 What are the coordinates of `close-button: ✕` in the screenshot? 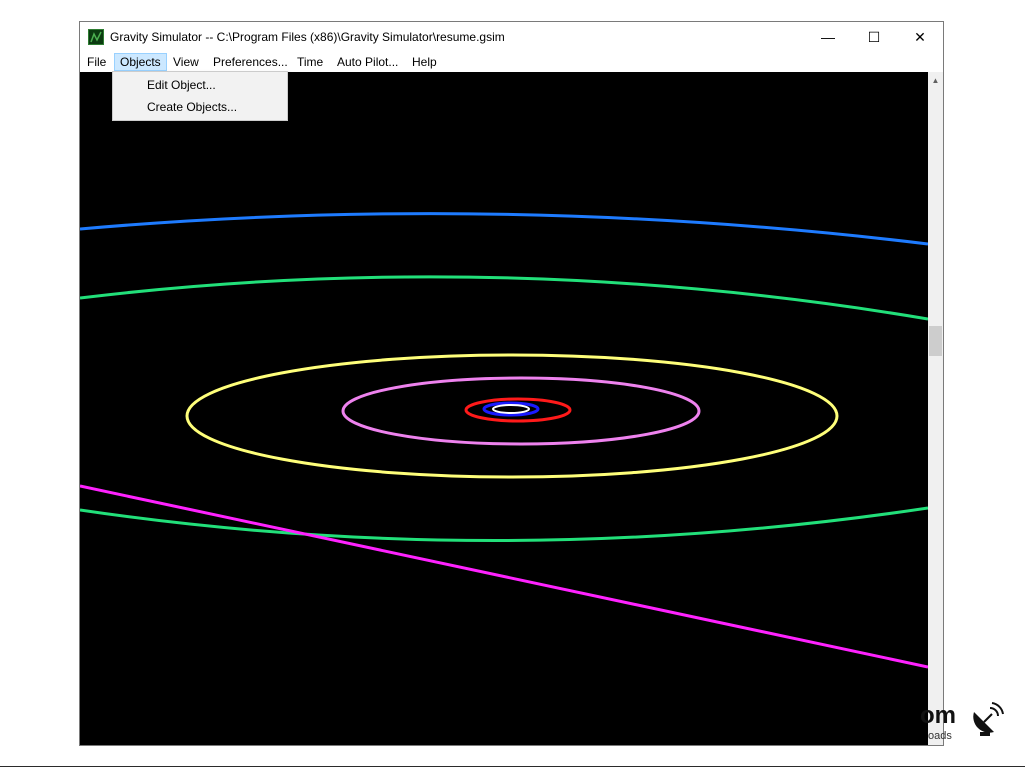 It's located at (920, 37).